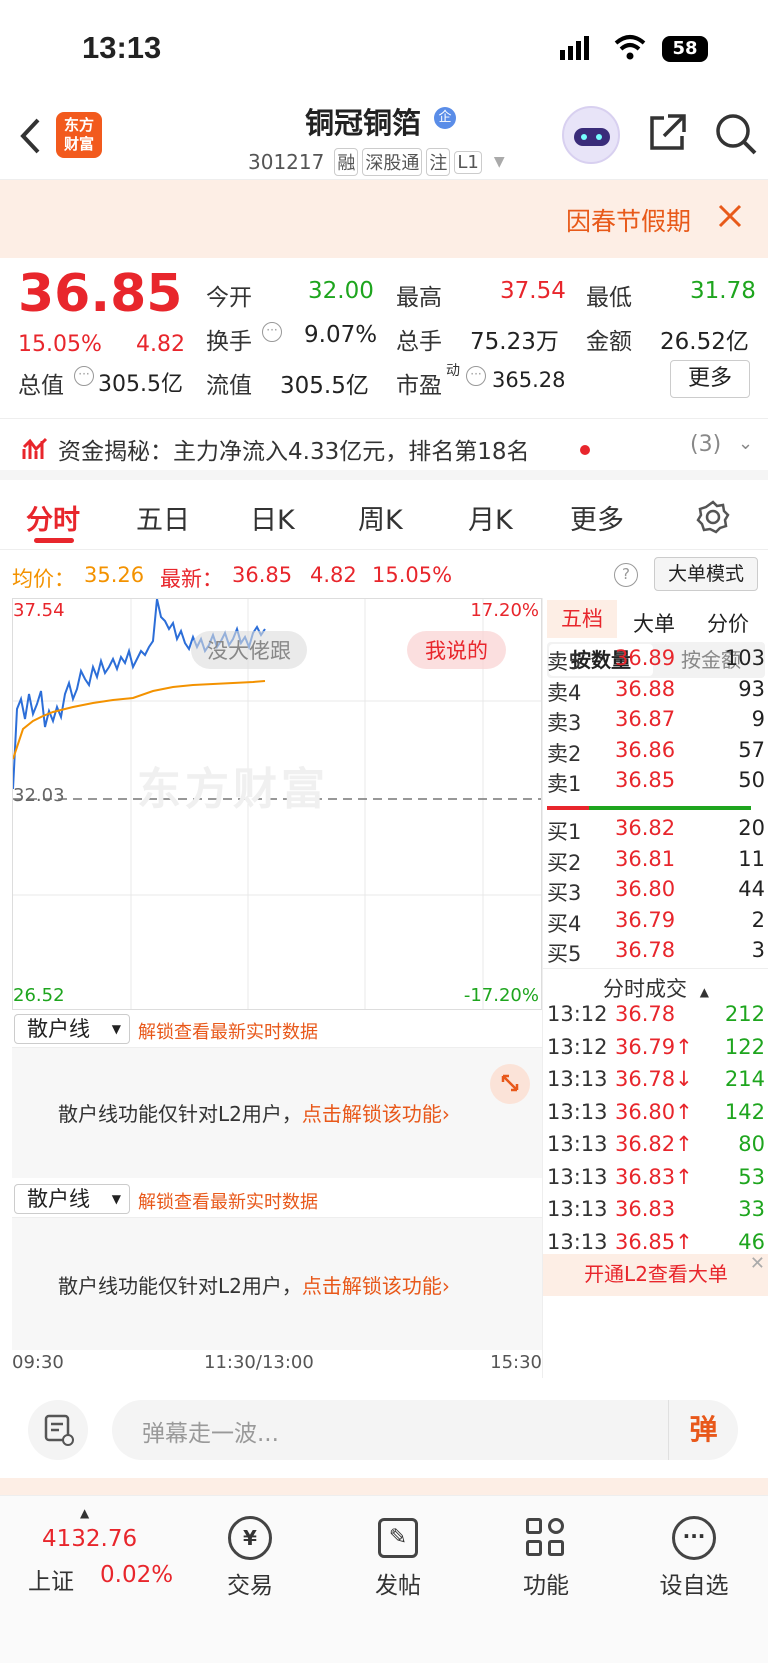  Describe the element at coordinates (713, 519) in the screenshot. I see `gear-icon` at that location.